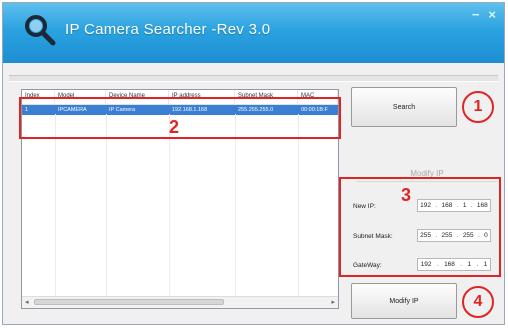  Describe the element at coordinates (492, 14) in the screenshot. I see `close-button: ×` at that location.